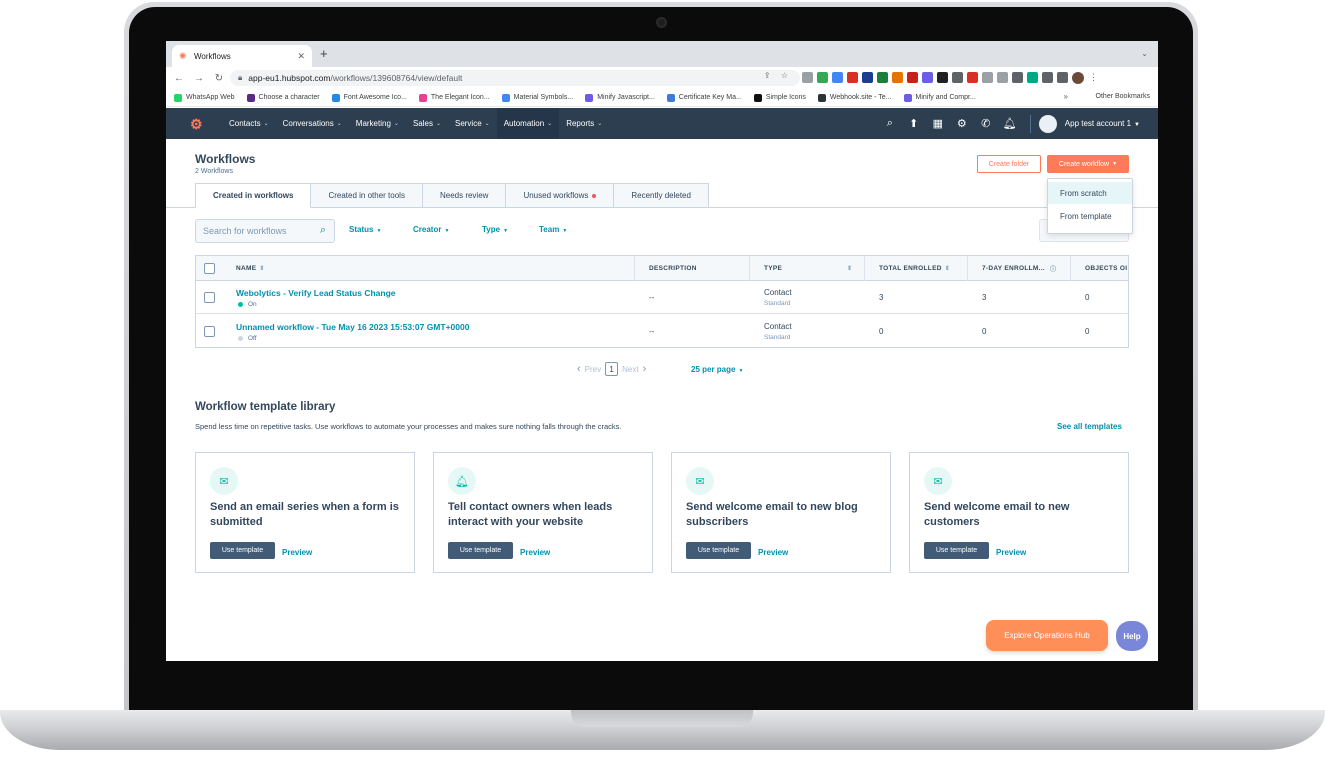  Describe the element at coordinates (1123, 96) in the screenshot. I see `other-bookmarks-folder: Other Bookmarks` at that location.